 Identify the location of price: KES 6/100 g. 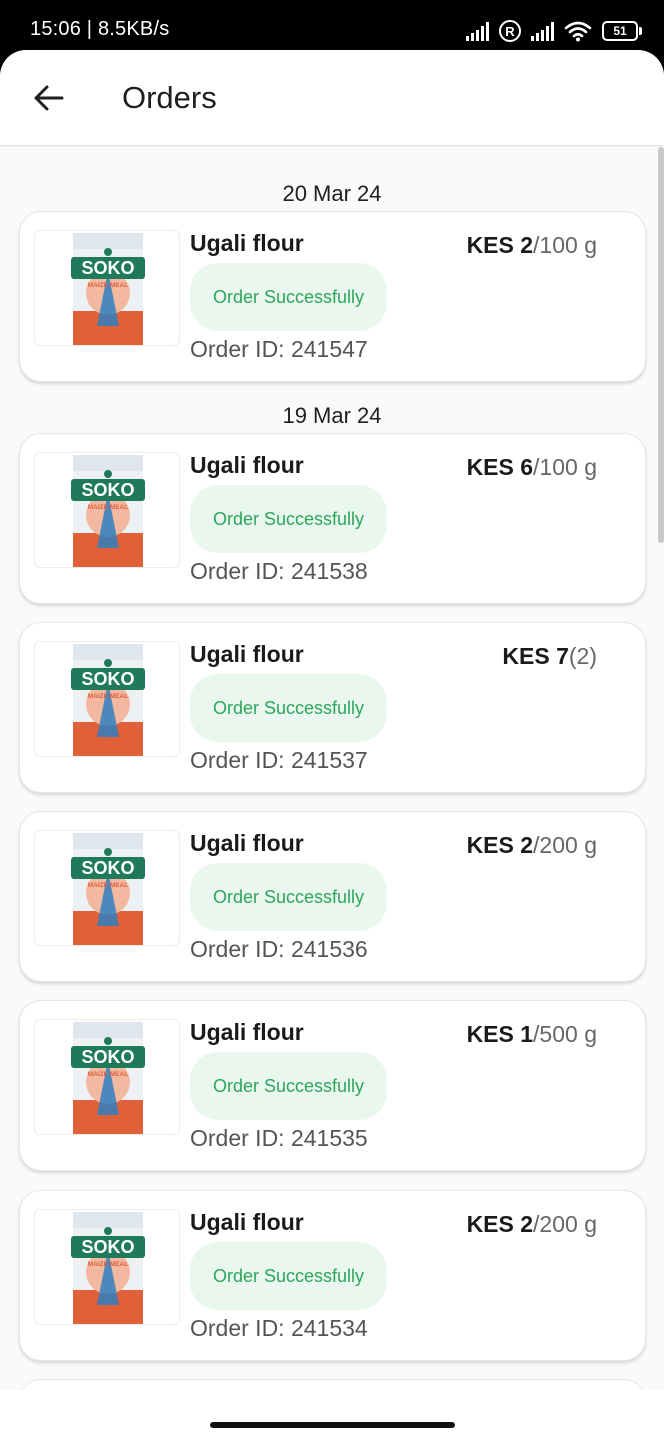
(532, 467).